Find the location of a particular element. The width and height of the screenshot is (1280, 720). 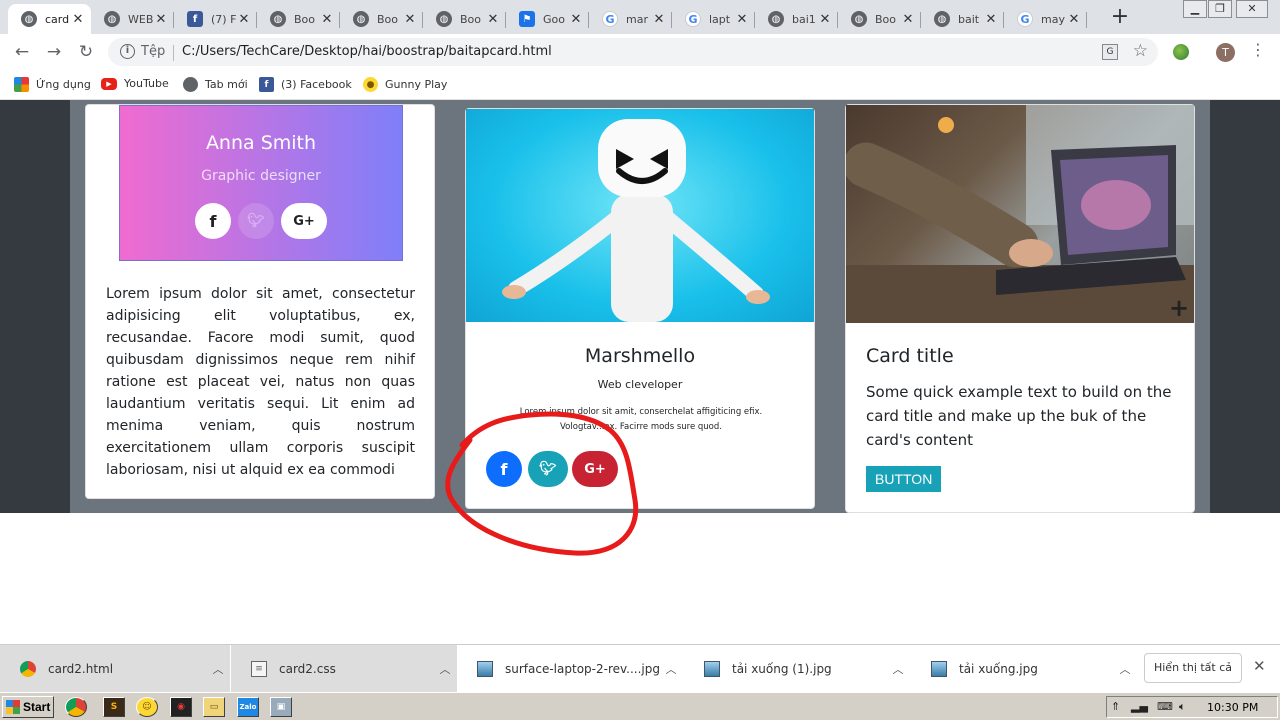

forward-arrow-icon: → is located at coordinates (54, 52).